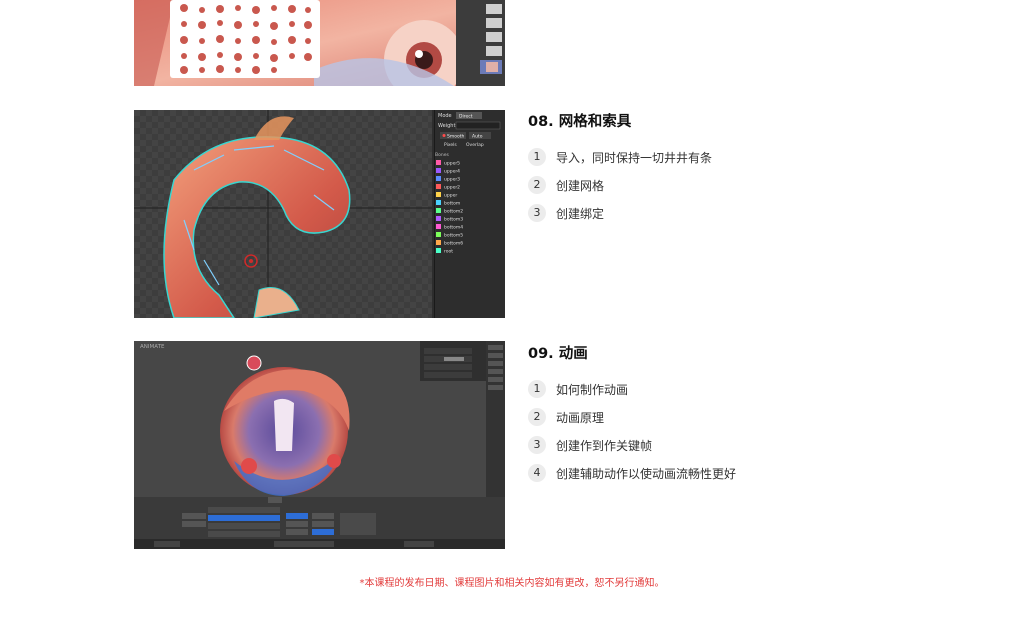 This screenshot has height=630, width=1024. I want to click on step-text: 创建作到作关键帧, so click(604, 445).